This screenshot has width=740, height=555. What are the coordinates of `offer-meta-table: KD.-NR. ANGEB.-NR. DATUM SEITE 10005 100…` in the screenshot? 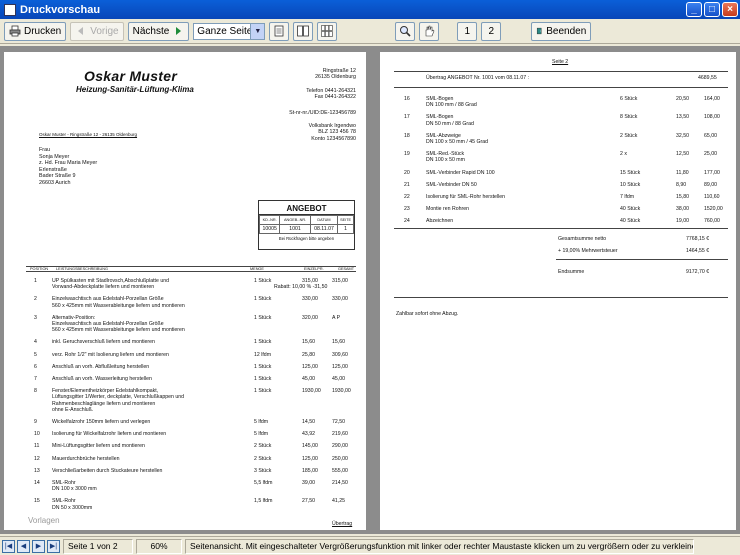 It's located at (306, 224).